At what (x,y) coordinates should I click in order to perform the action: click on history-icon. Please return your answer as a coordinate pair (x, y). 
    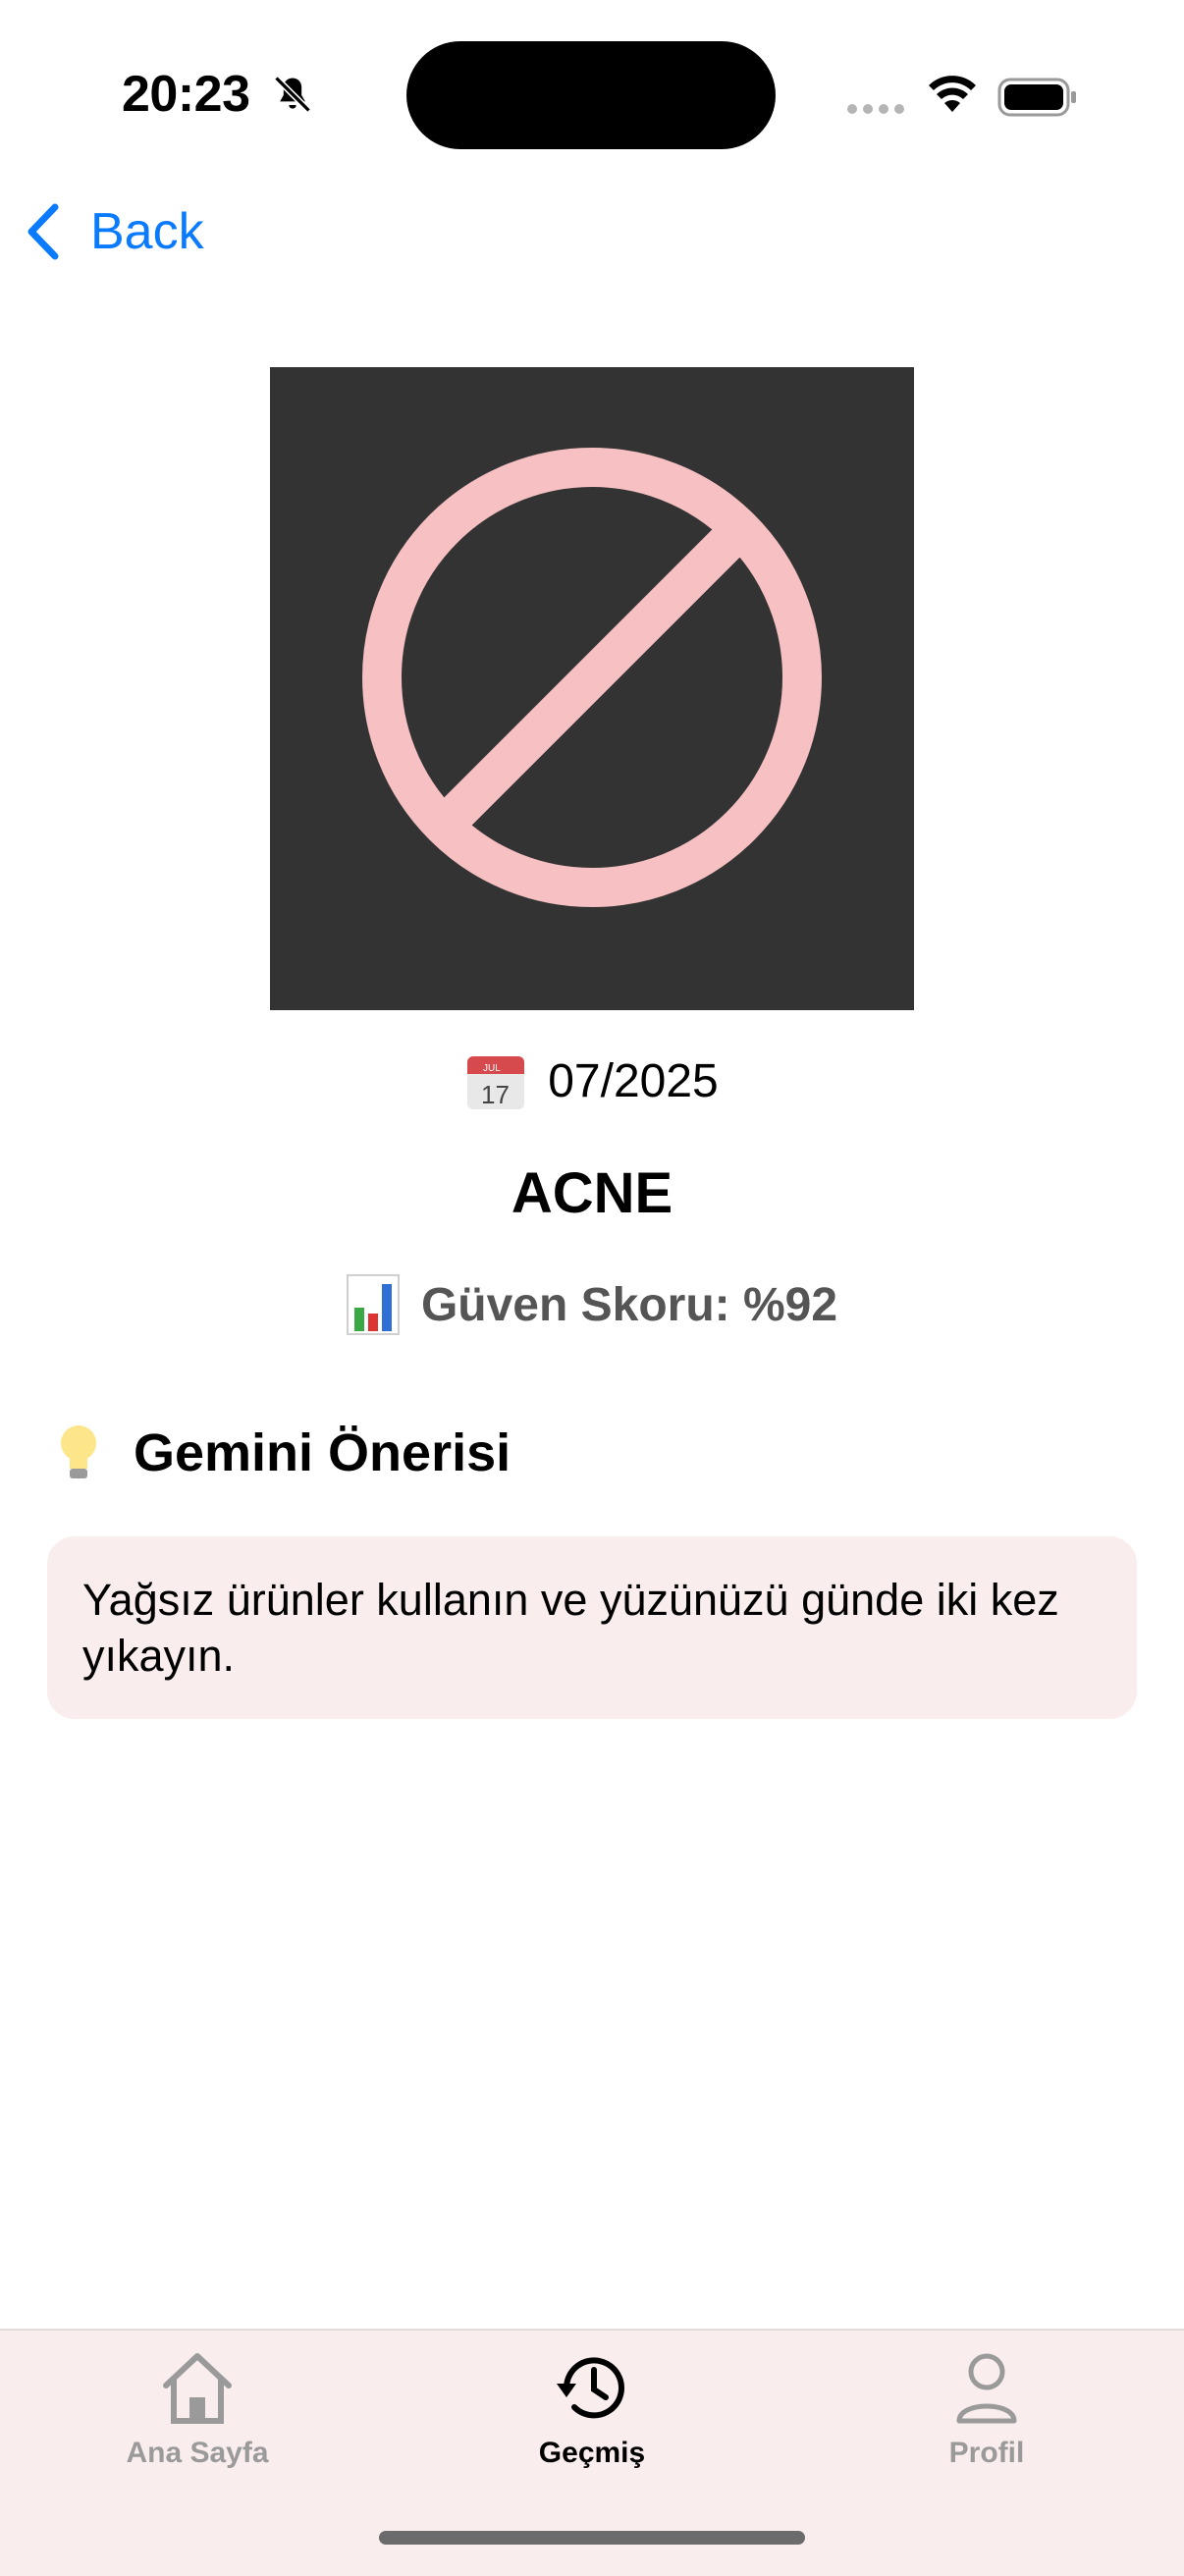
    Looking at the image, I should click on (590, 2388).